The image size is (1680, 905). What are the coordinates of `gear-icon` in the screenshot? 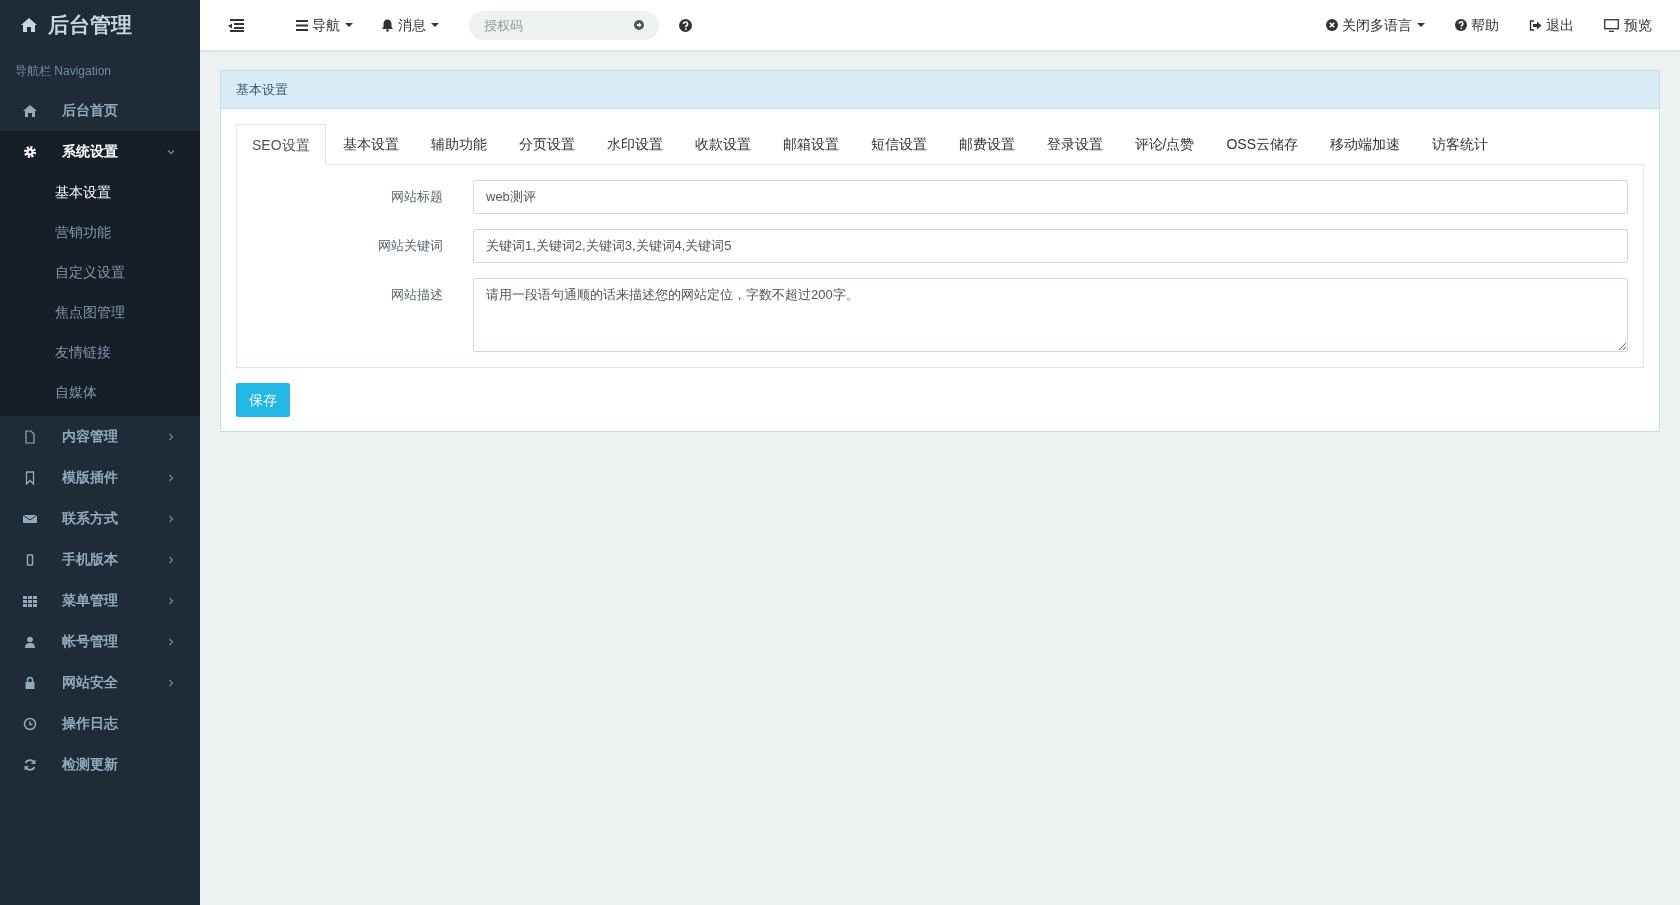 It's located at (30, 151).